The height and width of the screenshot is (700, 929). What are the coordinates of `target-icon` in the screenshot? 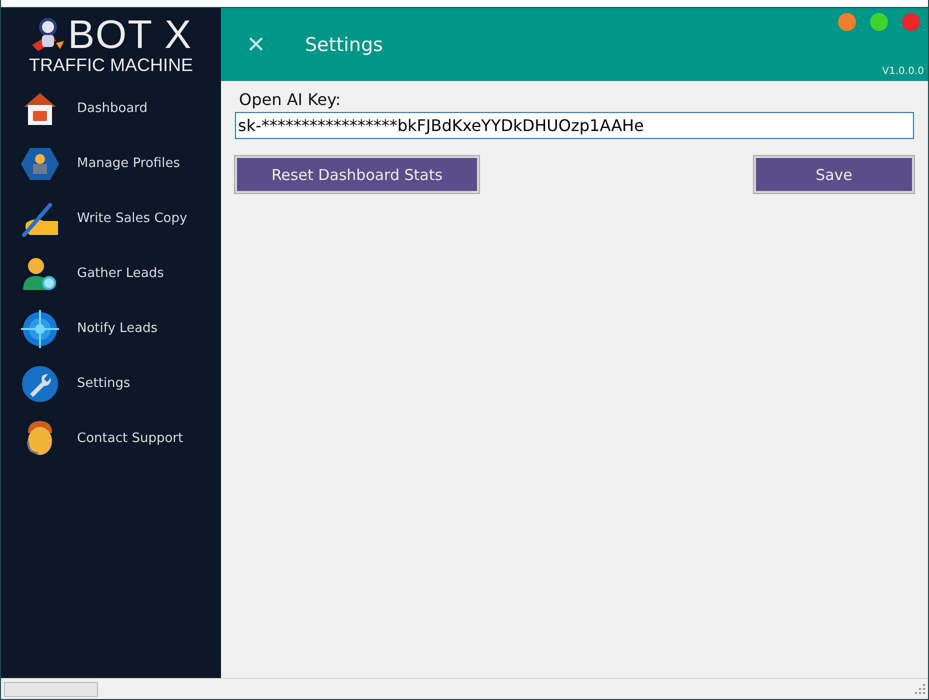 It's located at (40, 328).